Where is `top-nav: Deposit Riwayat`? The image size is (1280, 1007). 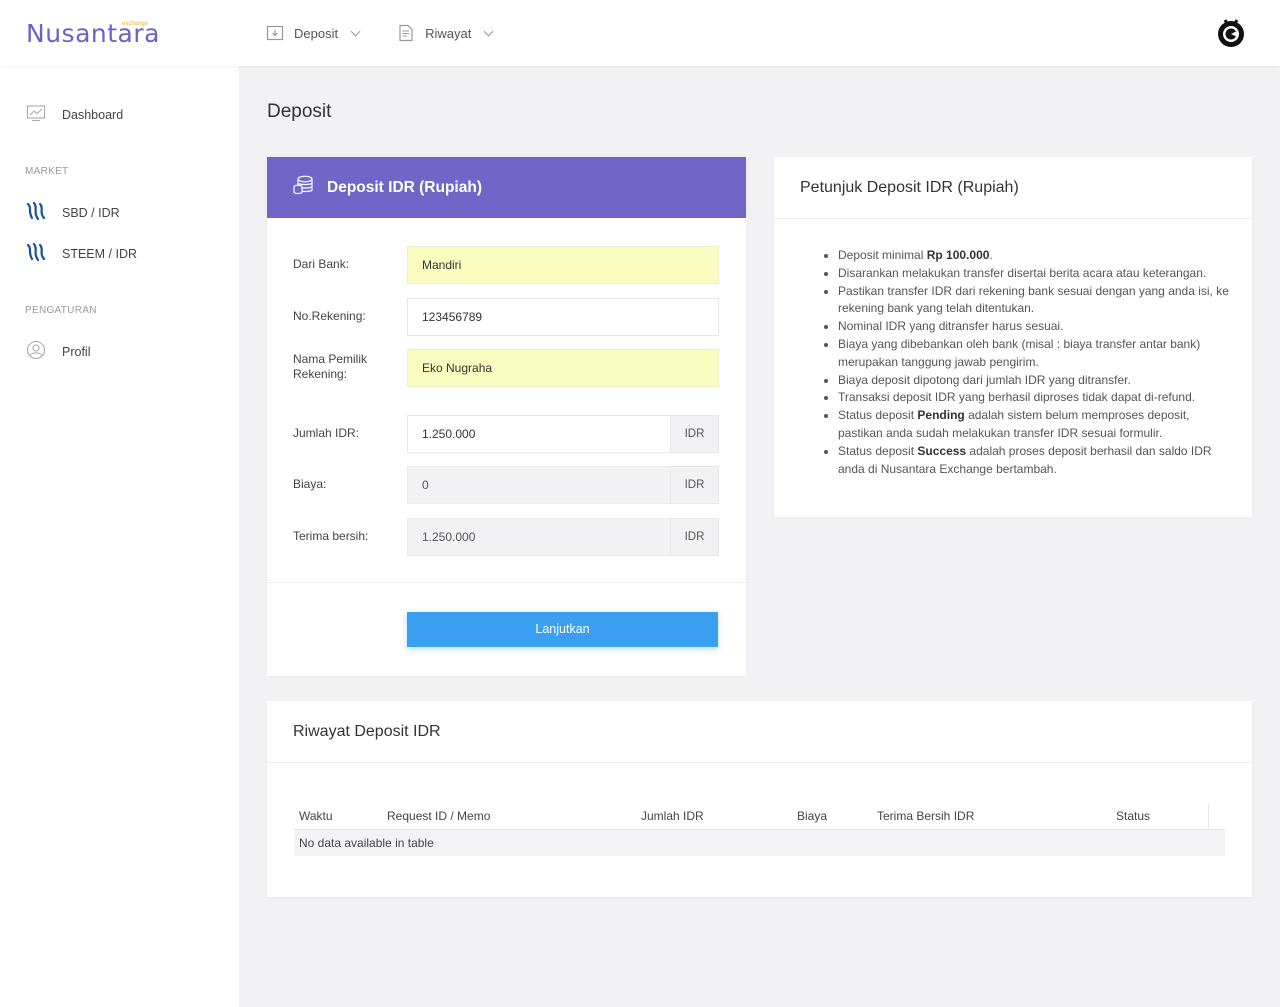
top-nav: Deposit Riwayat is located at coordinates (380, 33).